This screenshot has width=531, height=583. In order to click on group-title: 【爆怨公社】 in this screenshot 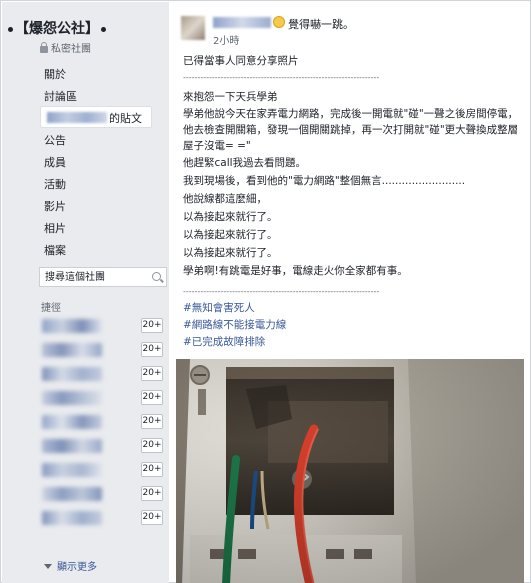, I will do `click(57, 28)`.